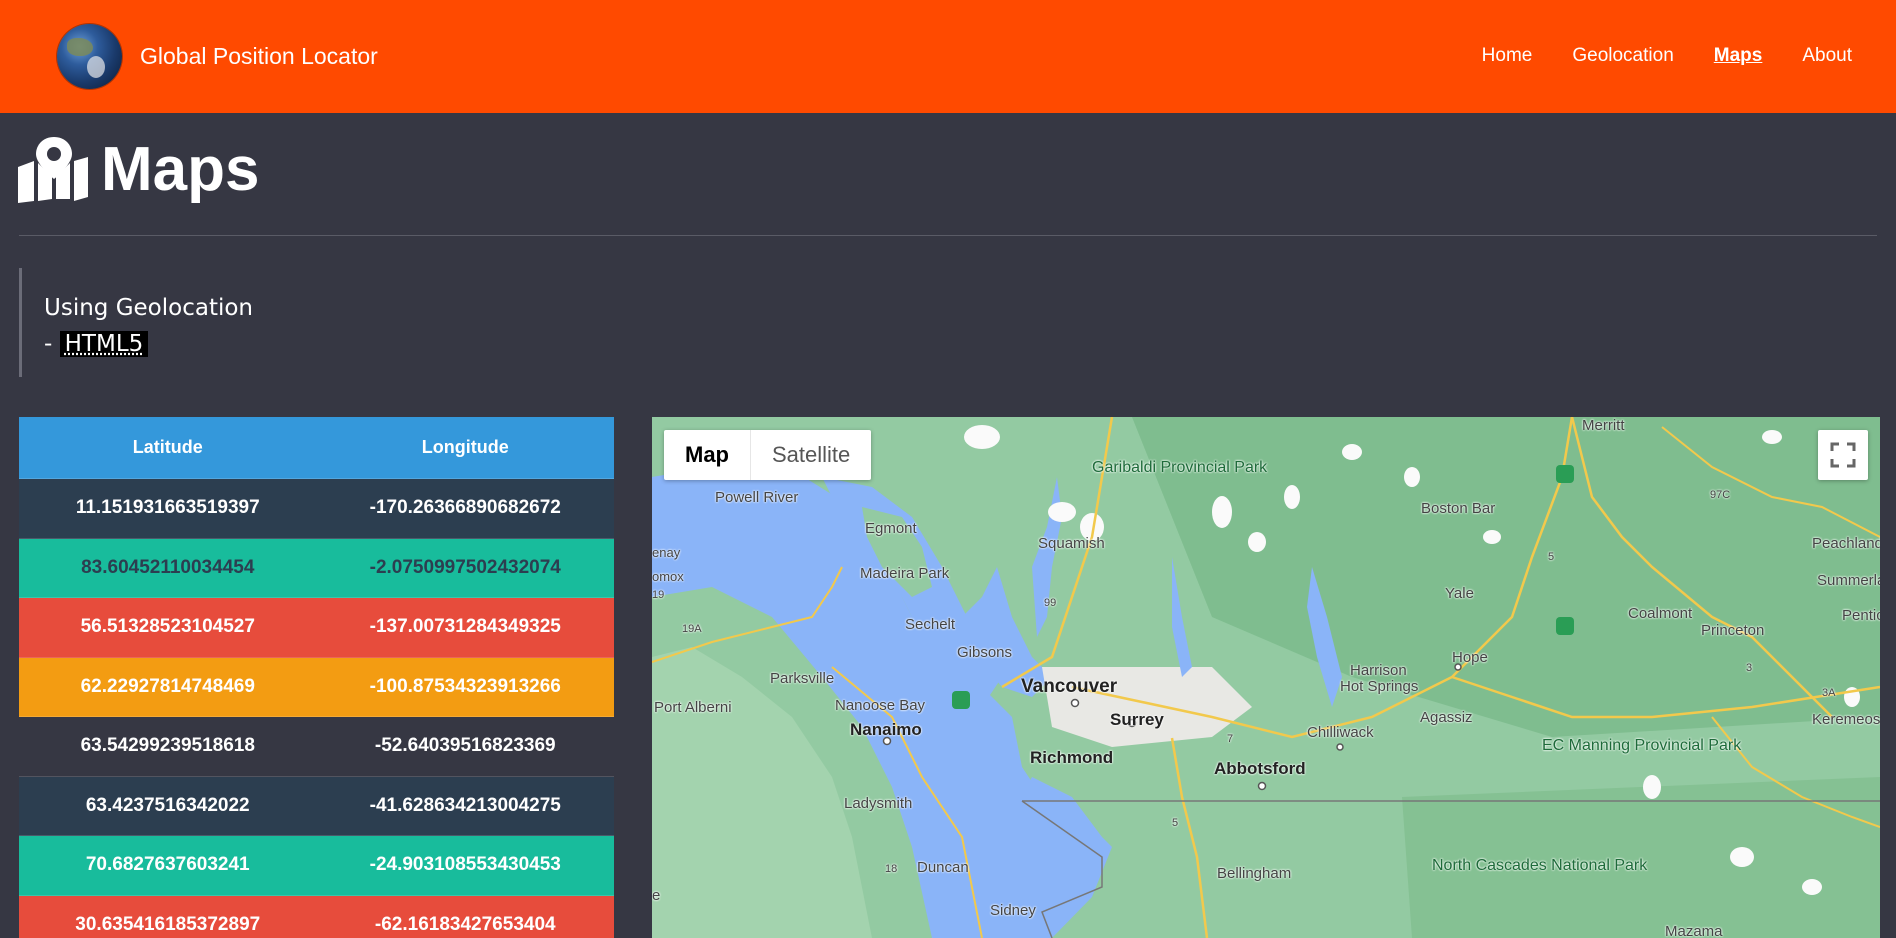 This screenshot has width=1896, height=938. What do you see at coordinates (316, 628) in the screenshot?
I see `table-row: 56.51328523104527 -137.00731284349325` at bounding box center [316, 628].